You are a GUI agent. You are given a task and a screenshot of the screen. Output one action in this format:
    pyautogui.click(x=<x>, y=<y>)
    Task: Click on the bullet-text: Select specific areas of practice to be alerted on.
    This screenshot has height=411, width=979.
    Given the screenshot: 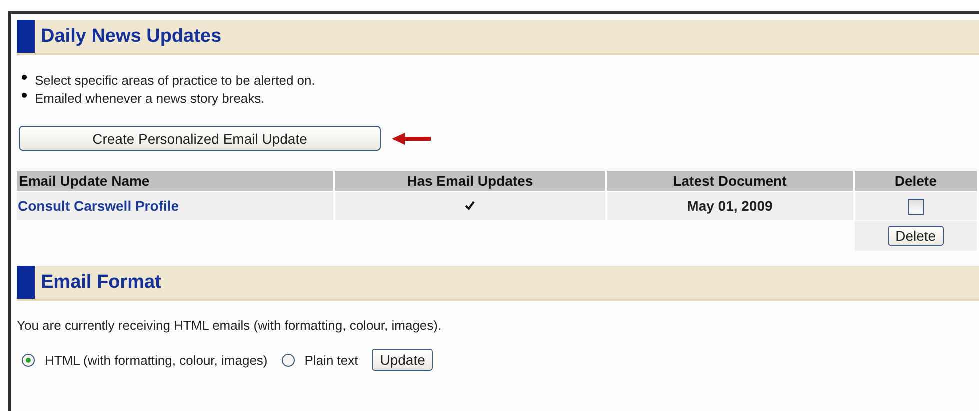 What is the action you would take?
    pyautogui.click(x=175, y=80)
    